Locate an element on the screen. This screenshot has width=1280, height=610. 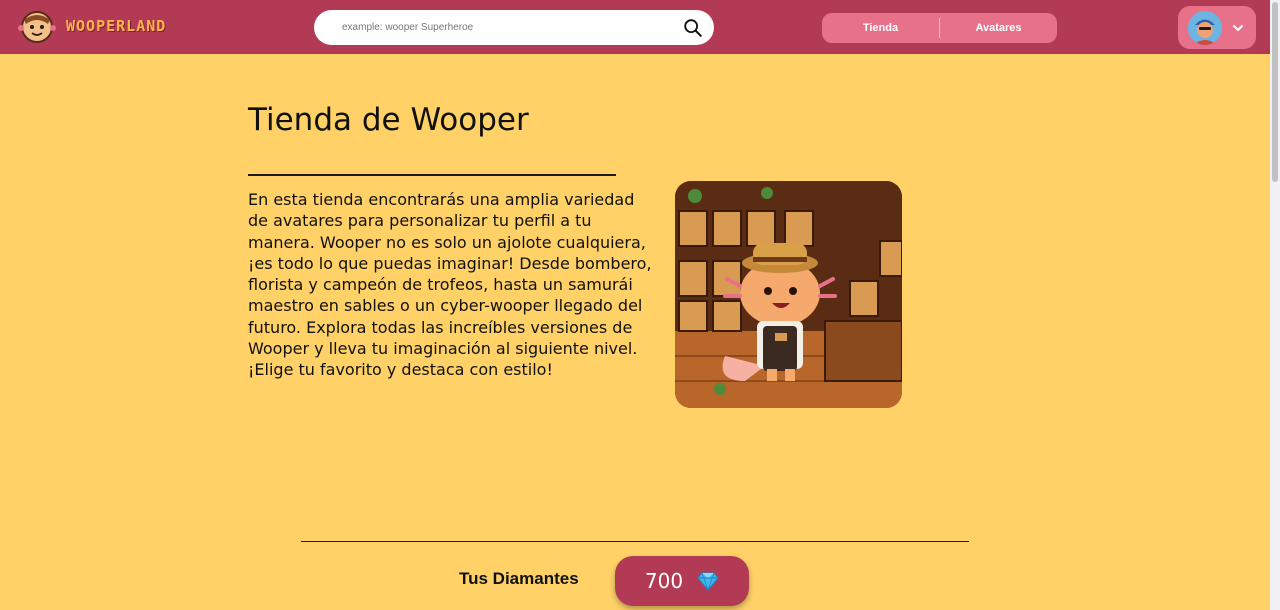
diamond-icon is located at coordinates (708, 581).